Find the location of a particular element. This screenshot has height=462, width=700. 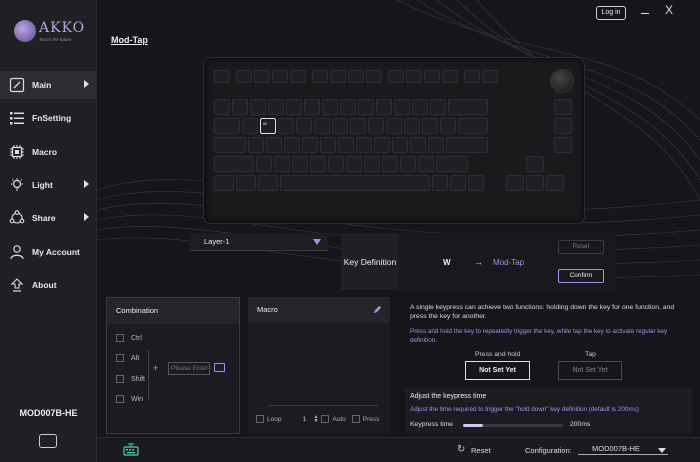

confirm-button: Confirm is located at coordinates (581, 276).